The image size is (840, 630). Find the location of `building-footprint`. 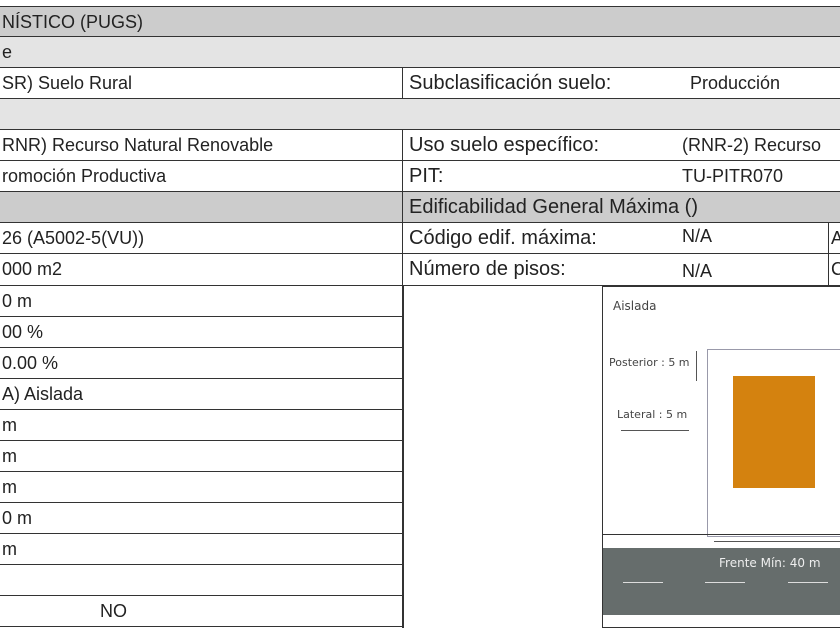

building-footprint is located at coordinates (774, 432).